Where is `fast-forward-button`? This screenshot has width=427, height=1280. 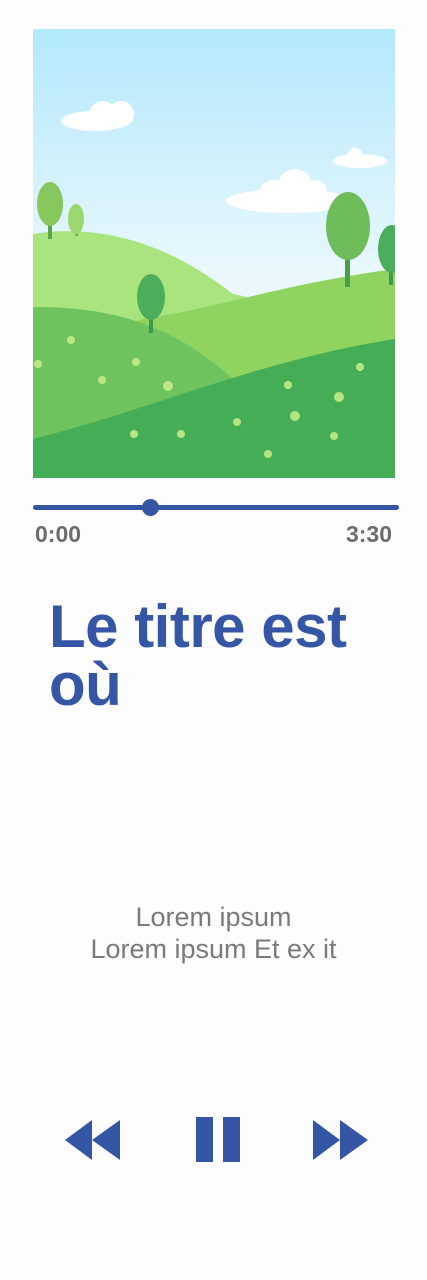
fast-forward-button is located at coordinates (341, 1140).